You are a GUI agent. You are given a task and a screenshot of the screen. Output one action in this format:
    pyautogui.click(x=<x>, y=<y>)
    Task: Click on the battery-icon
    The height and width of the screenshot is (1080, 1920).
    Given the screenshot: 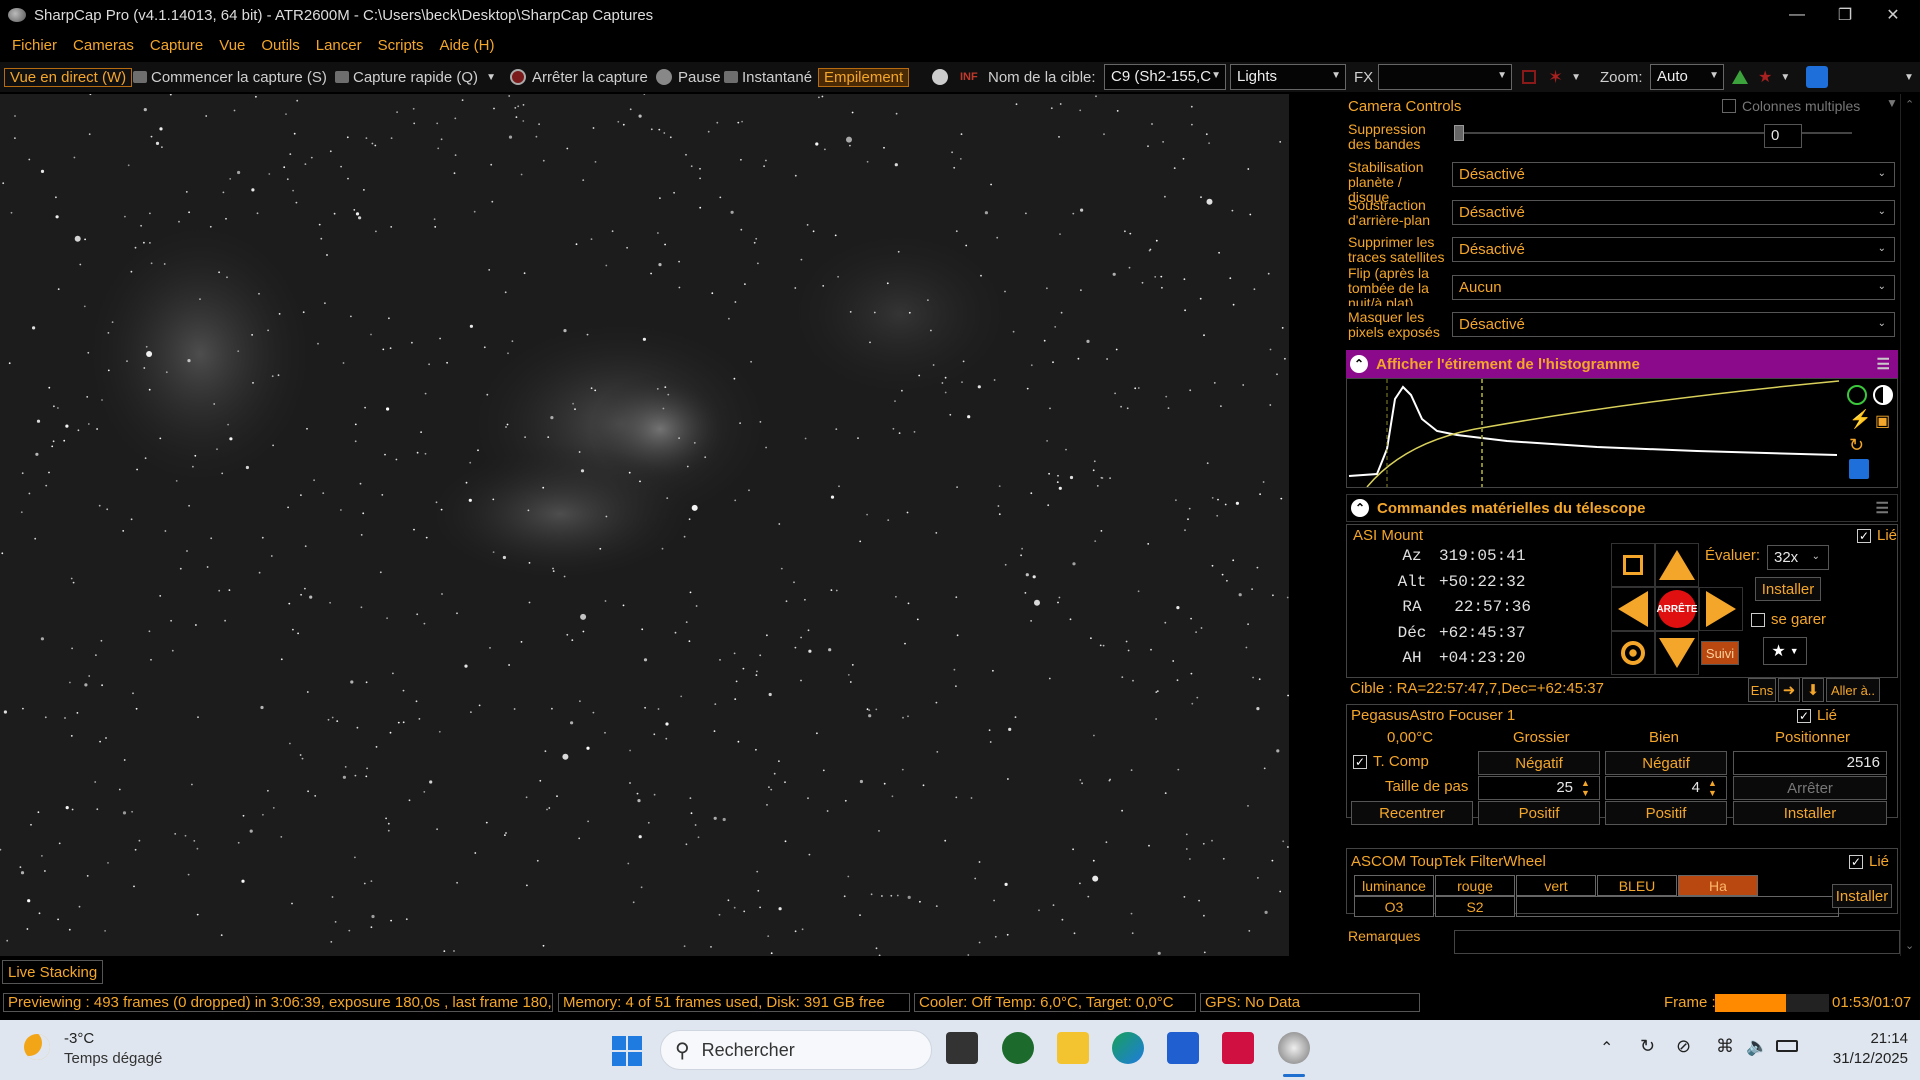 What is the action you would take?
    pyautogui.click(x=1787, y=1046)
    